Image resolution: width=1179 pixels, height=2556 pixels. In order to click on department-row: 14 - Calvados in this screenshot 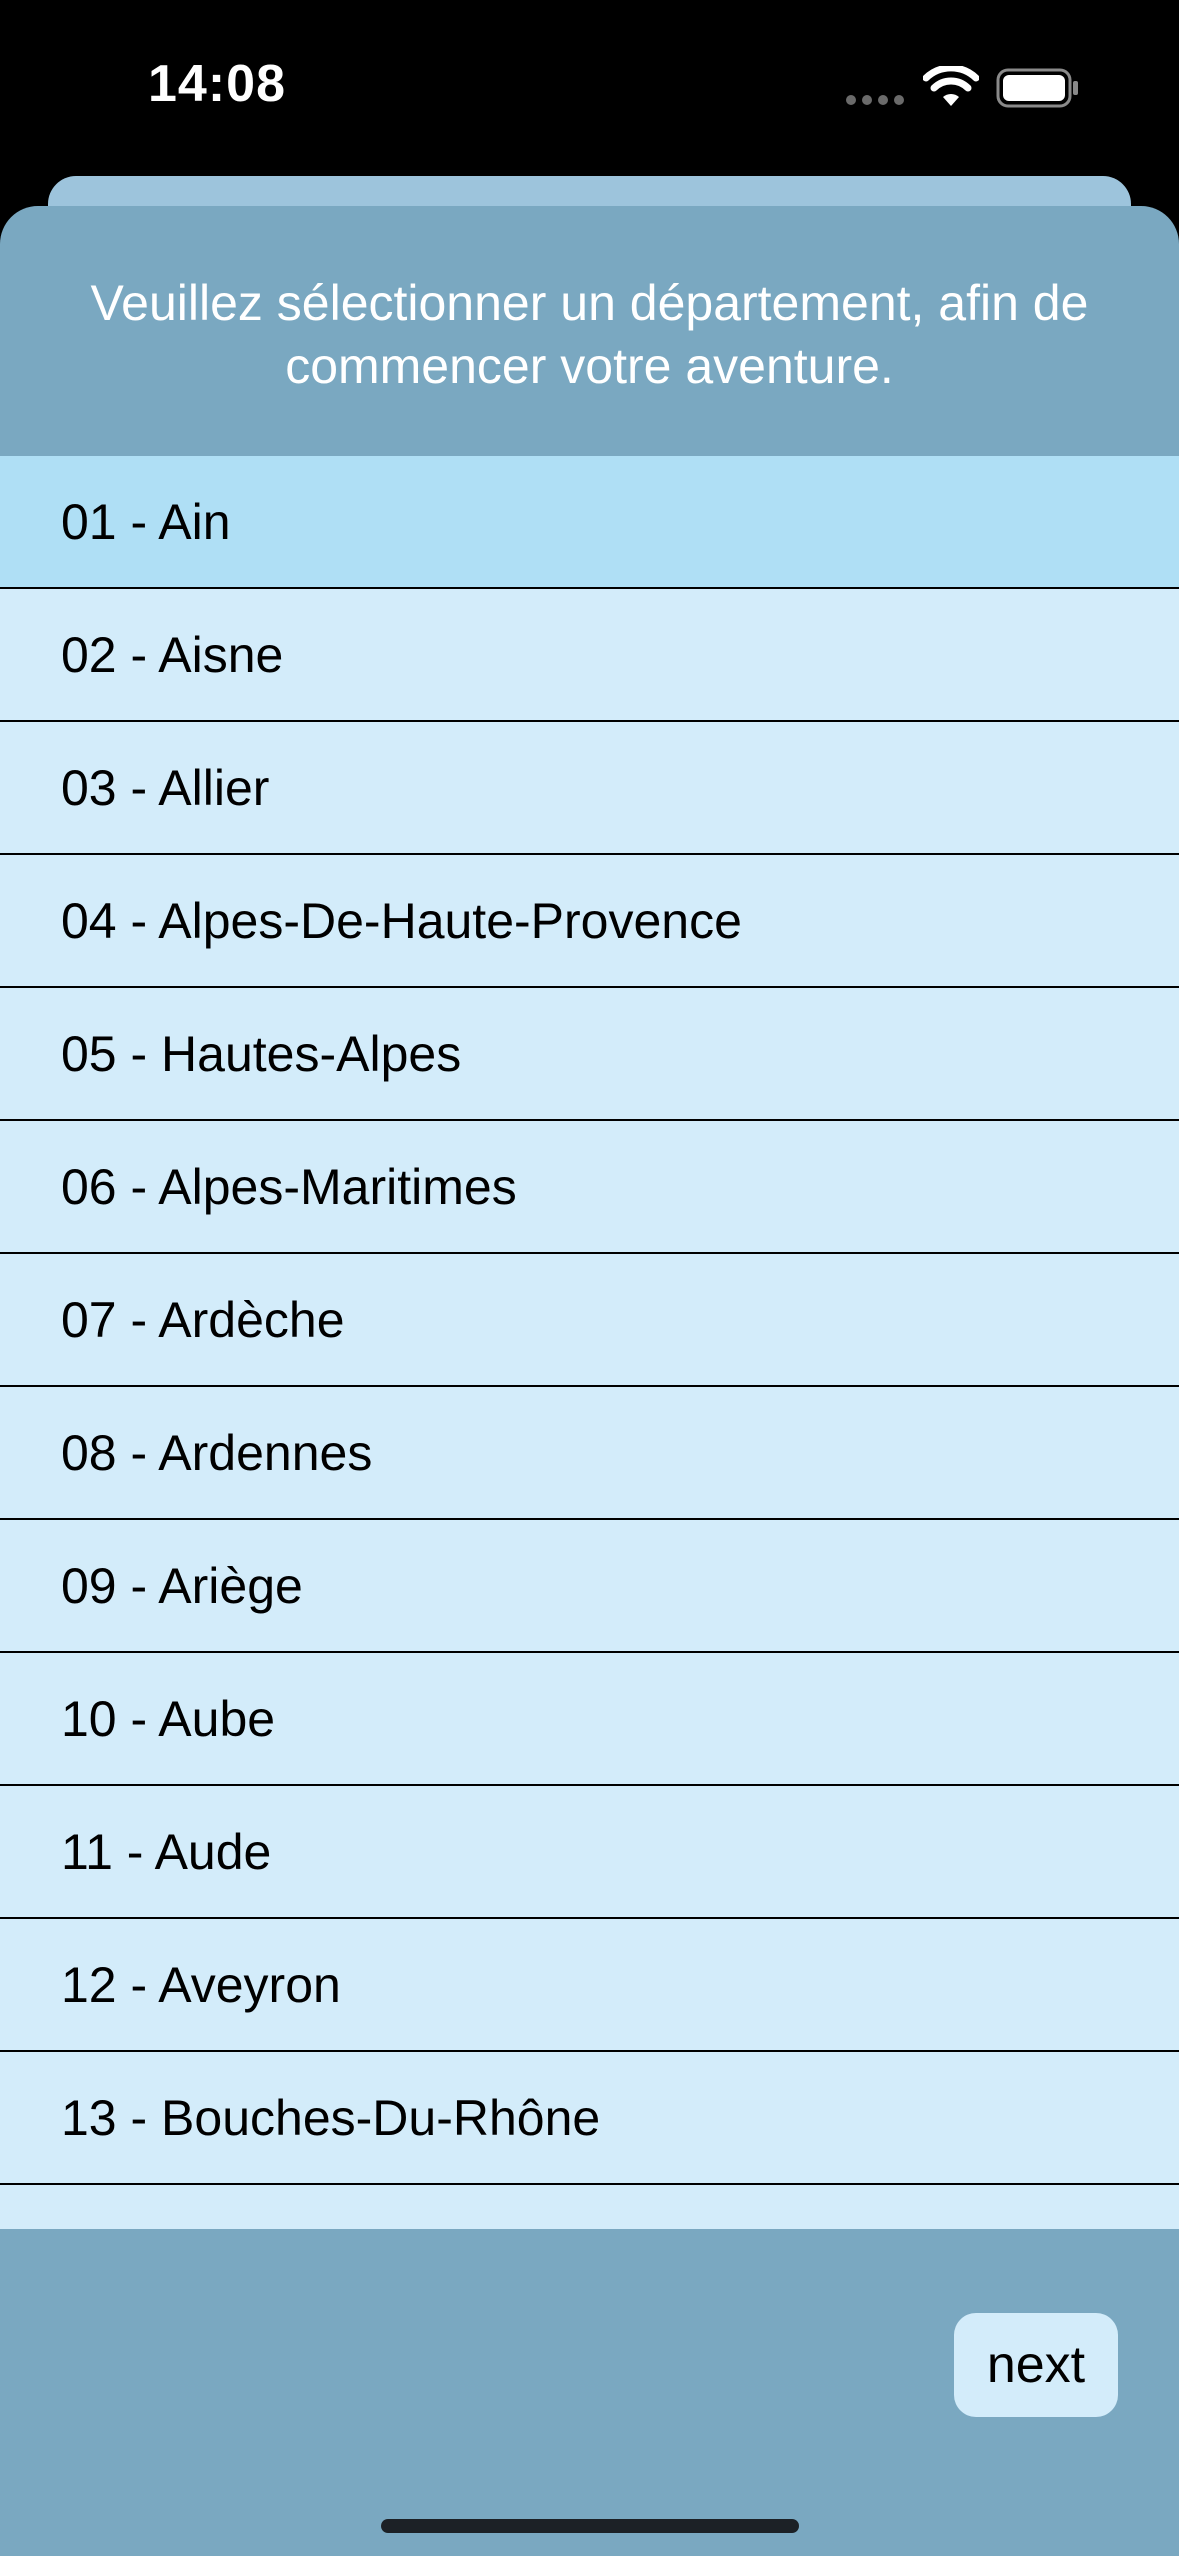, I will do `click(589, 2207)`.